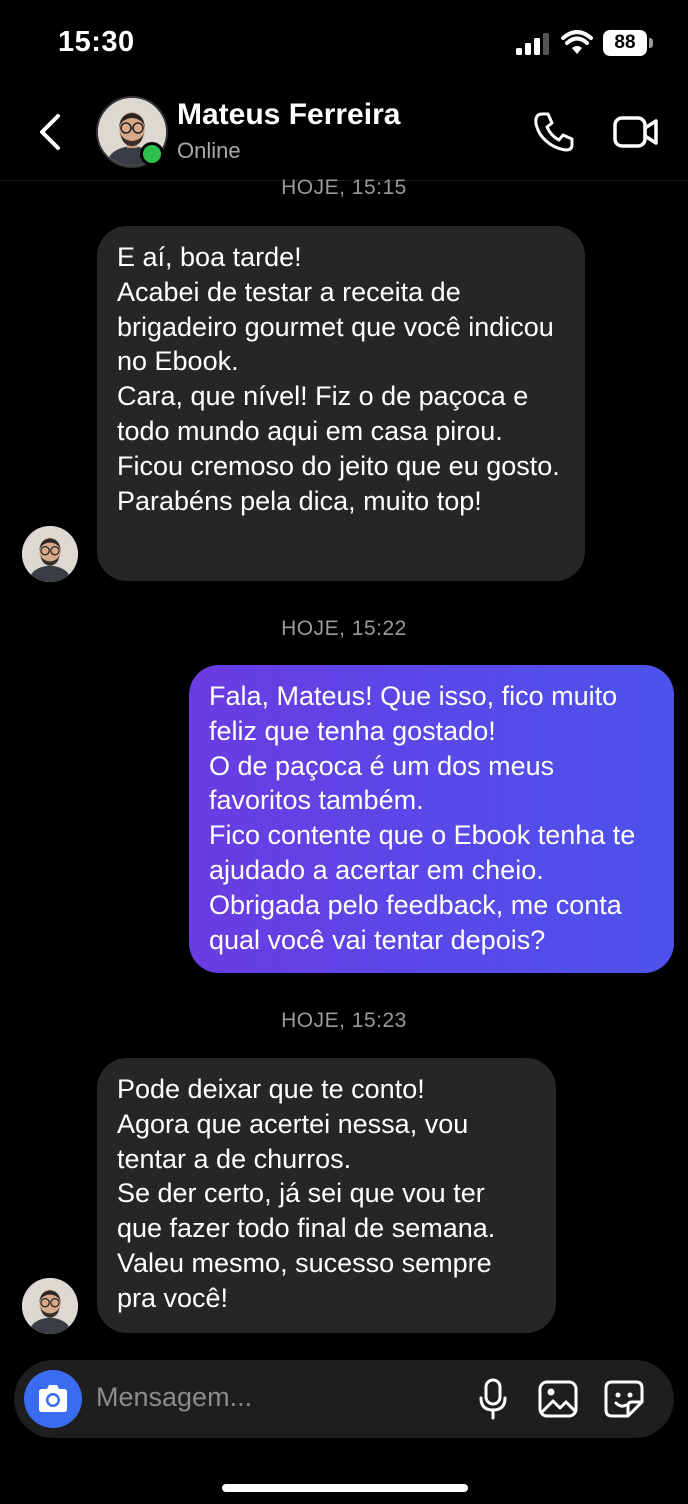 The image size is (688, 1504). What do you see at coordinates (50, 132) in the screenshot?
I see `back-arrow-icon` at bounding box center [50, 132].